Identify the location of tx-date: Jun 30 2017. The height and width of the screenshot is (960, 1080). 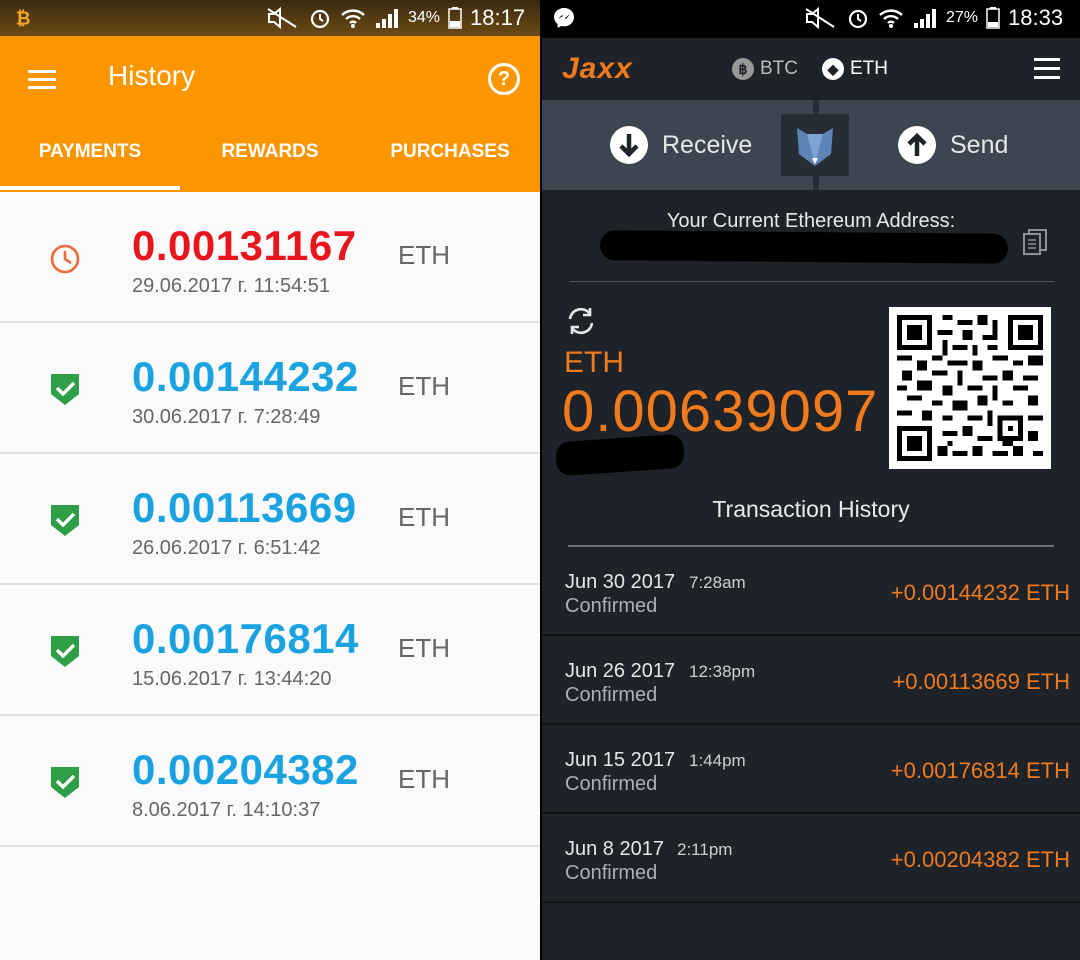
(620, 582).